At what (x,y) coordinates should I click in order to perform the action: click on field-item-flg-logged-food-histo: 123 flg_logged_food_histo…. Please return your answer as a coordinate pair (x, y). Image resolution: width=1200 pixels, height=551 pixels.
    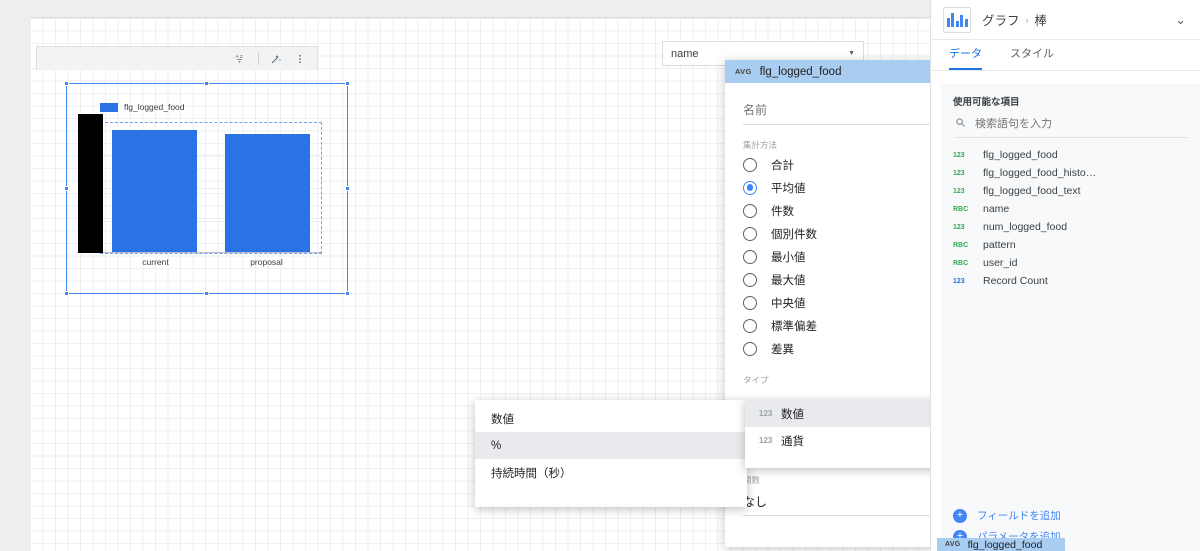
    Looking at the image, I should click on (1076, 173).